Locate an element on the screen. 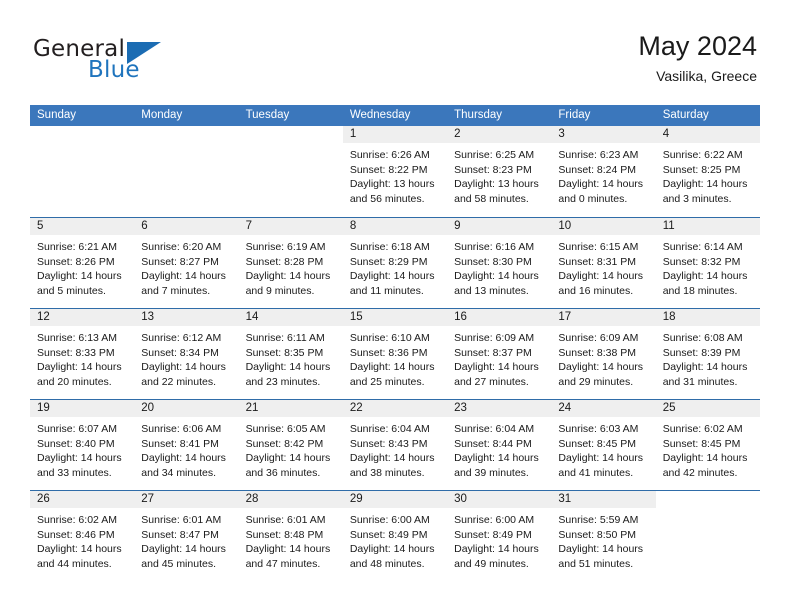  day-number: 31 is located at coordinates (565, 499).